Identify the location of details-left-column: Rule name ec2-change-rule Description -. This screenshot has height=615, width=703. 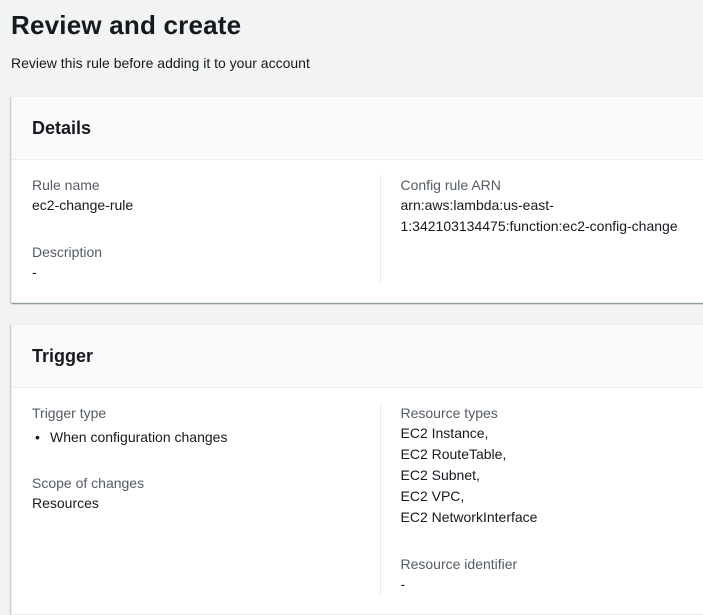
(206, 229).